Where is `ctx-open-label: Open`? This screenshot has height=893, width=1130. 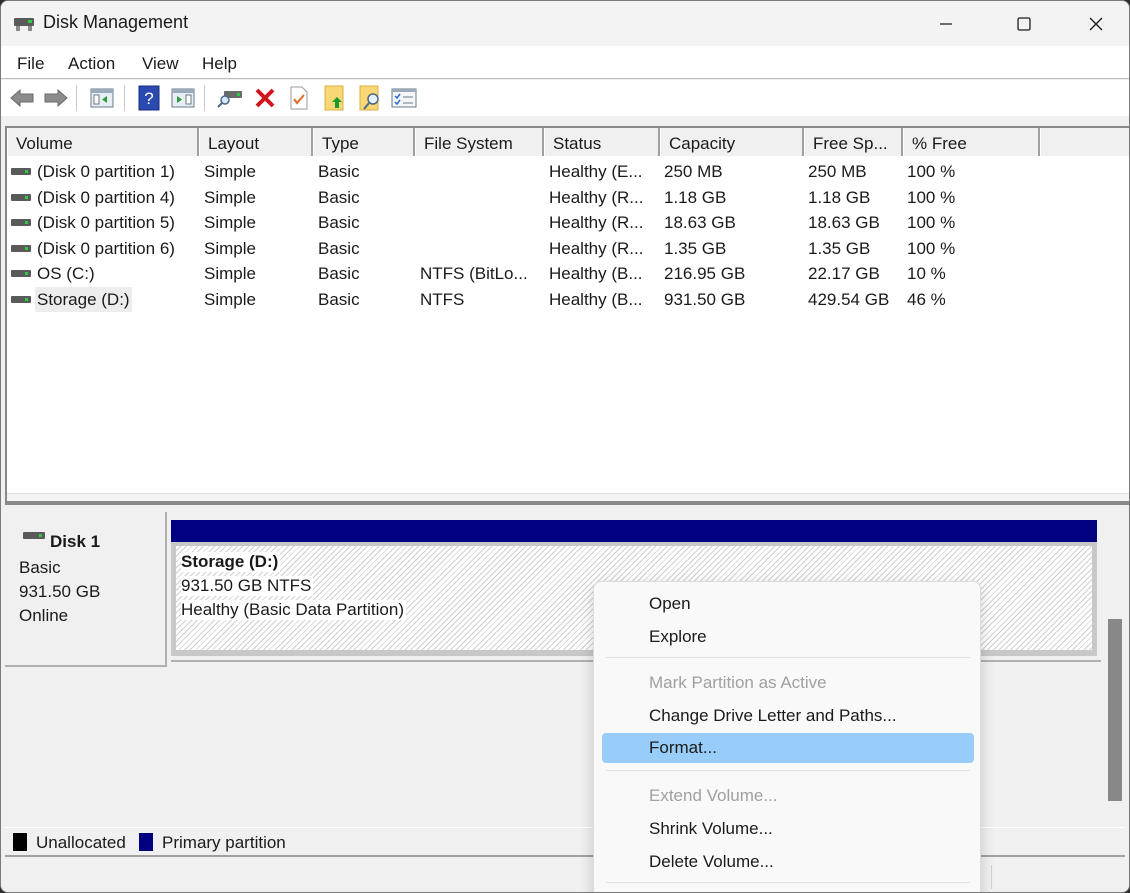 ctx-open-label: Open is located at coordinates (670, 603).